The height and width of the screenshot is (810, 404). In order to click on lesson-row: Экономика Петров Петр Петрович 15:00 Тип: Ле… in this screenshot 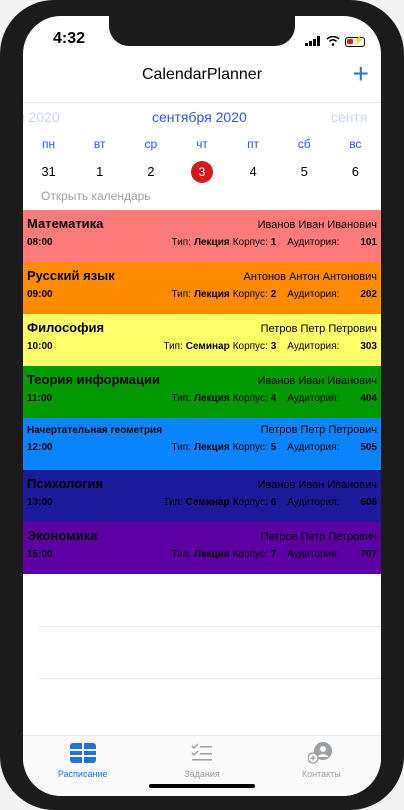, I will do `click(202, 548)`.